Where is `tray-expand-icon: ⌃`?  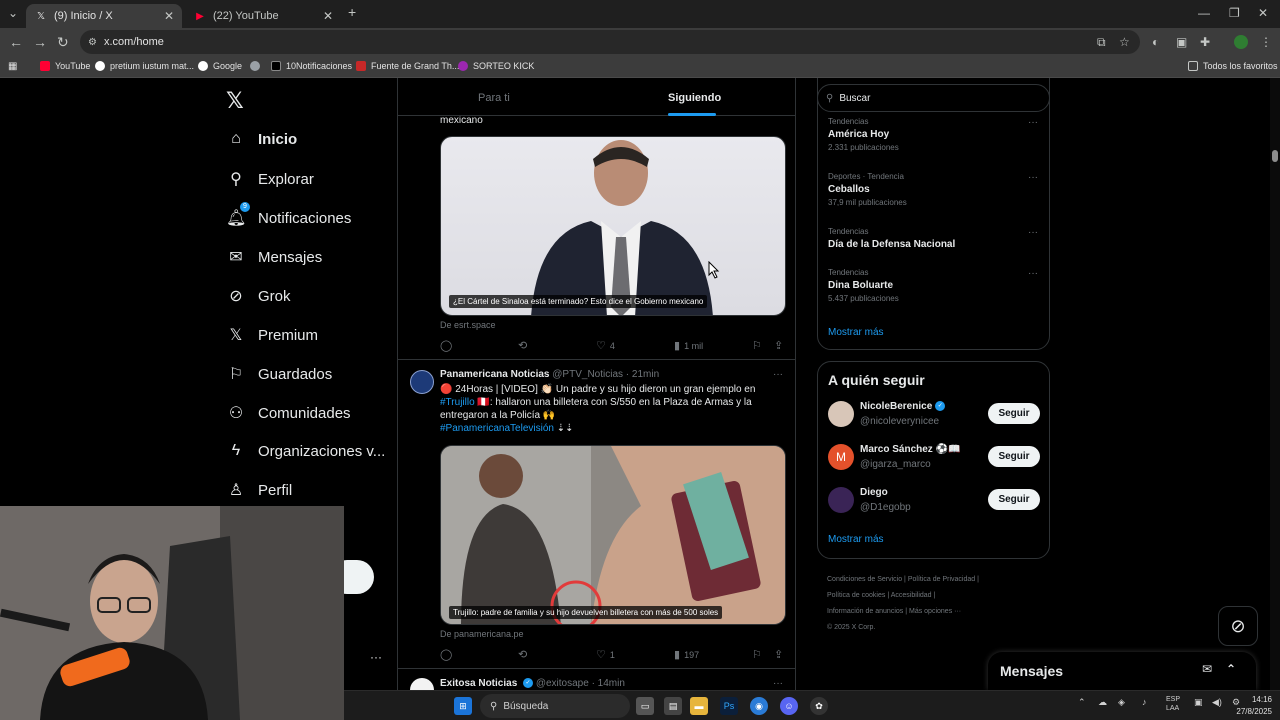 tray-expand-icon: ⌃ is located at coordinates (1082, 702).